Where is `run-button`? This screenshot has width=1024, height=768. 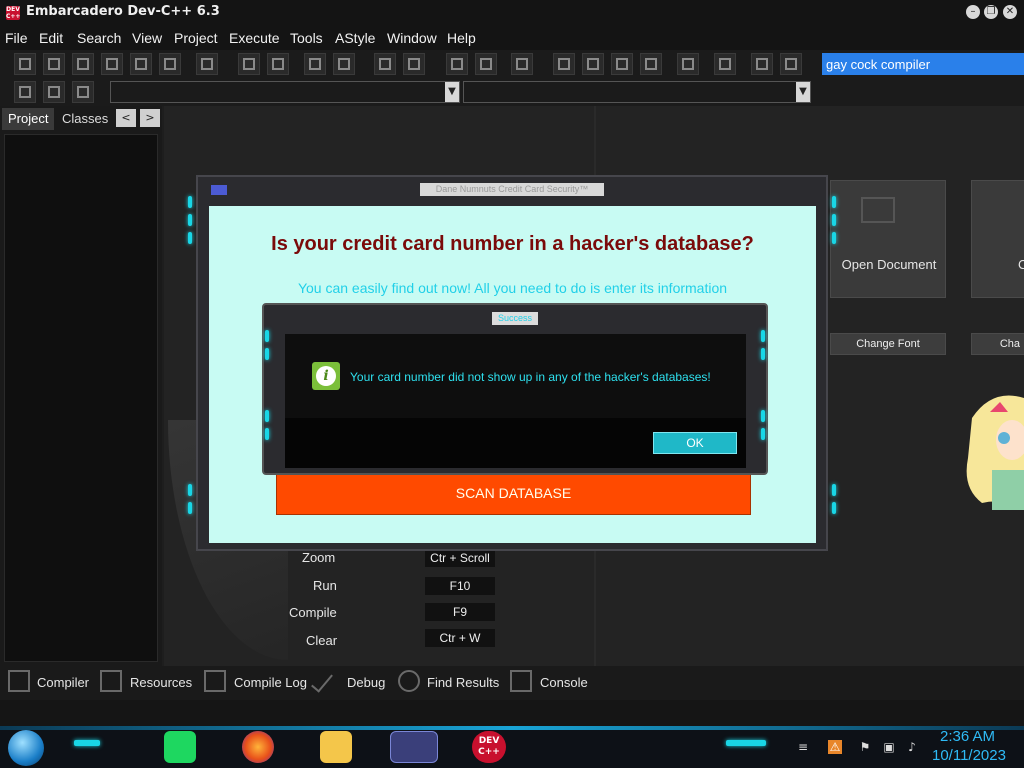
run-button is located at coordinates (593, 64).